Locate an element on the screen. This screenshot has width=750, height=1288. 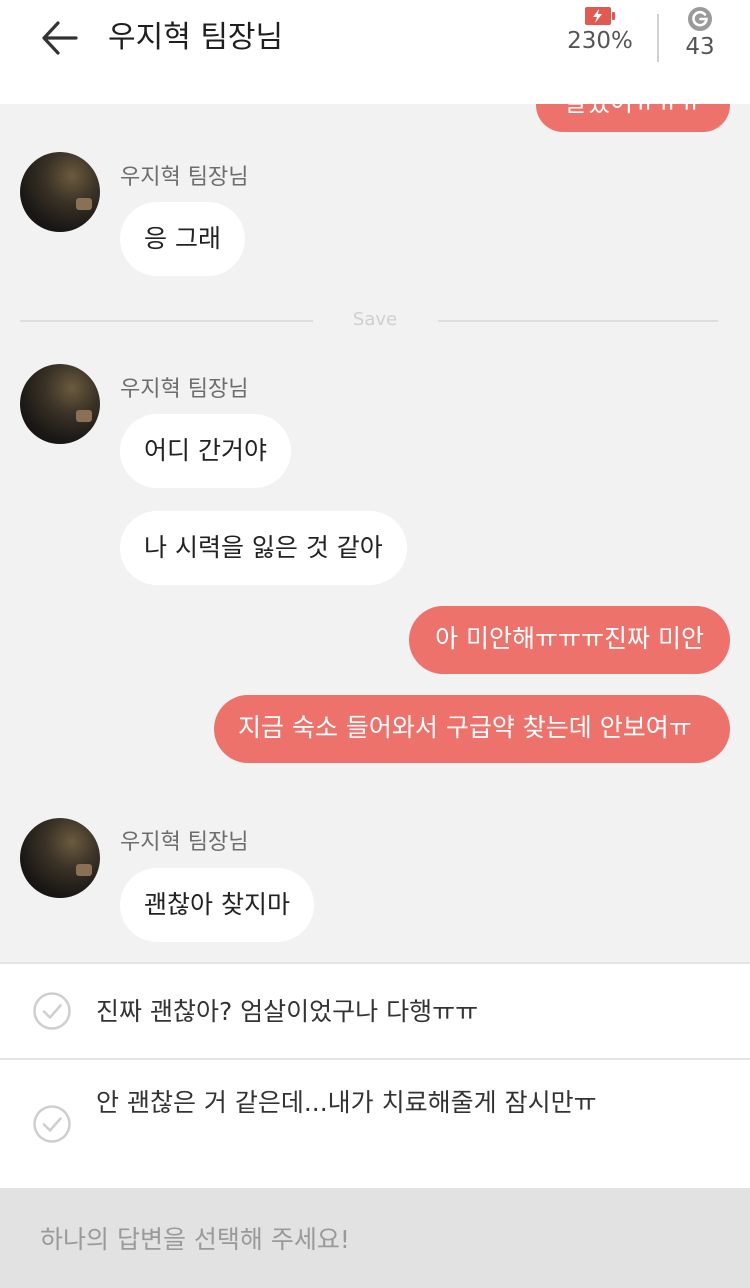
reply-choice-text: 안 괜찮은 거 같은데...내가 치료해줄게 잠시만ㅠ is located at coordinates (346, 1102).